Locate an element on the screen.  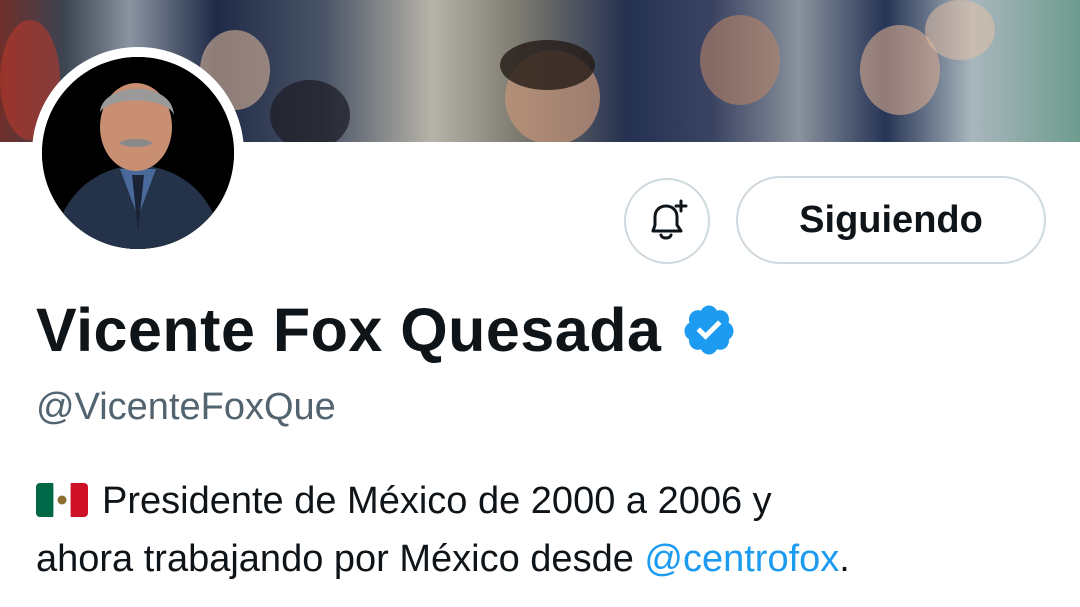
verified-badge-icon is located at coordinates (709, 330).